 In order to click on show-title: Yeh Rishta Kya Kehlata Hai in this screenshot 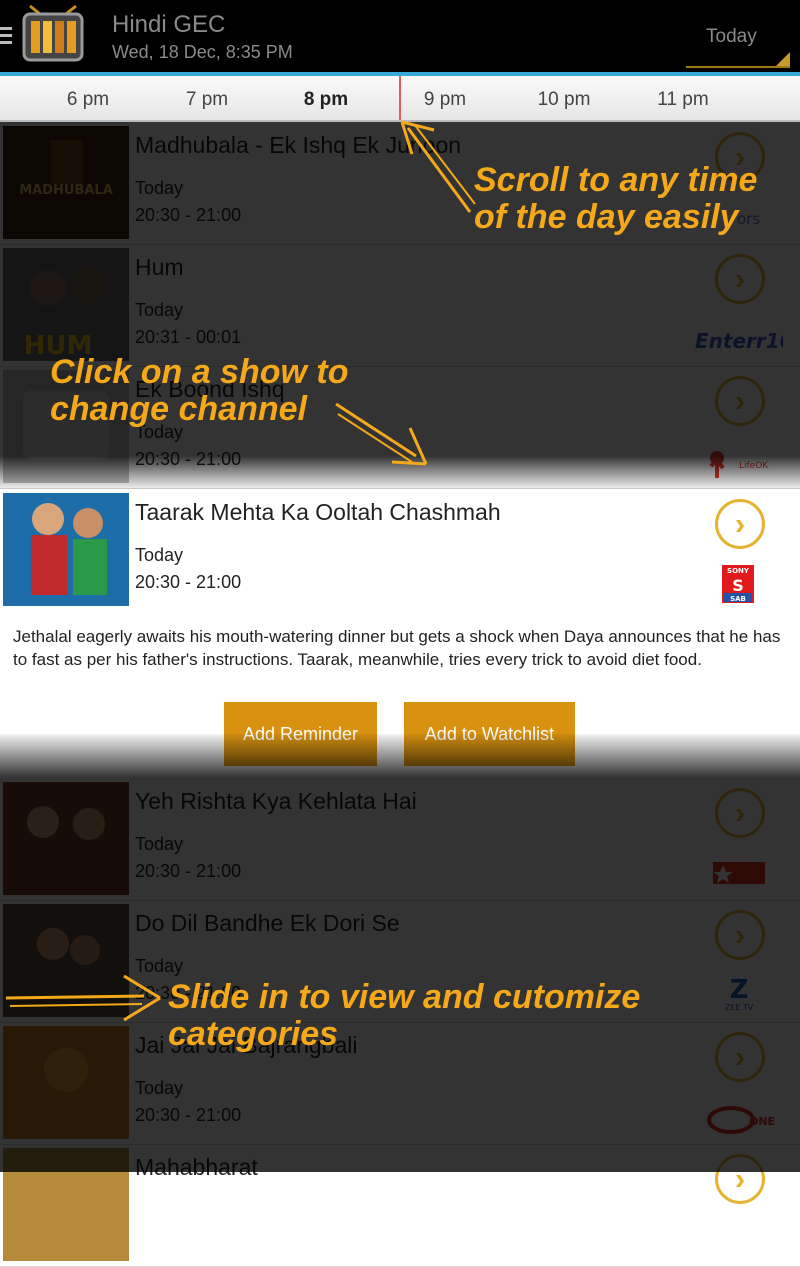, I will do `click(276, 801)`.